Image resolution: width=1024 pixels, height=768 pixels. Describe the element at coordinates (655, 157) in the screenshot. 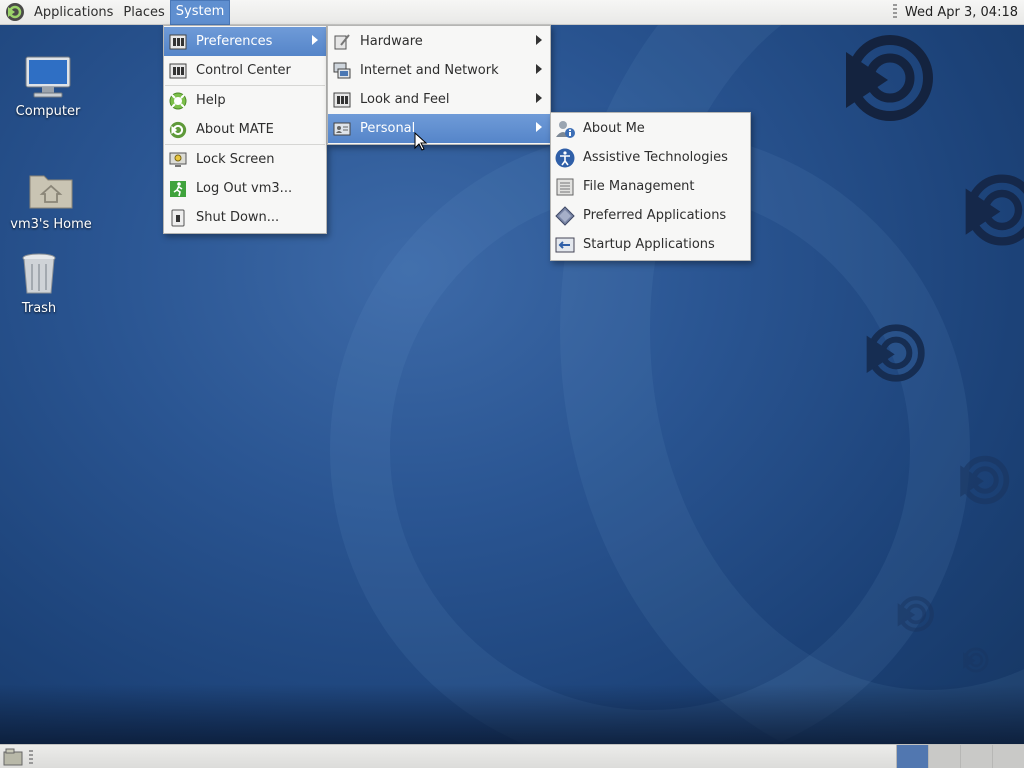

I see `menu-item-label: Assistive Technologies` at that location.